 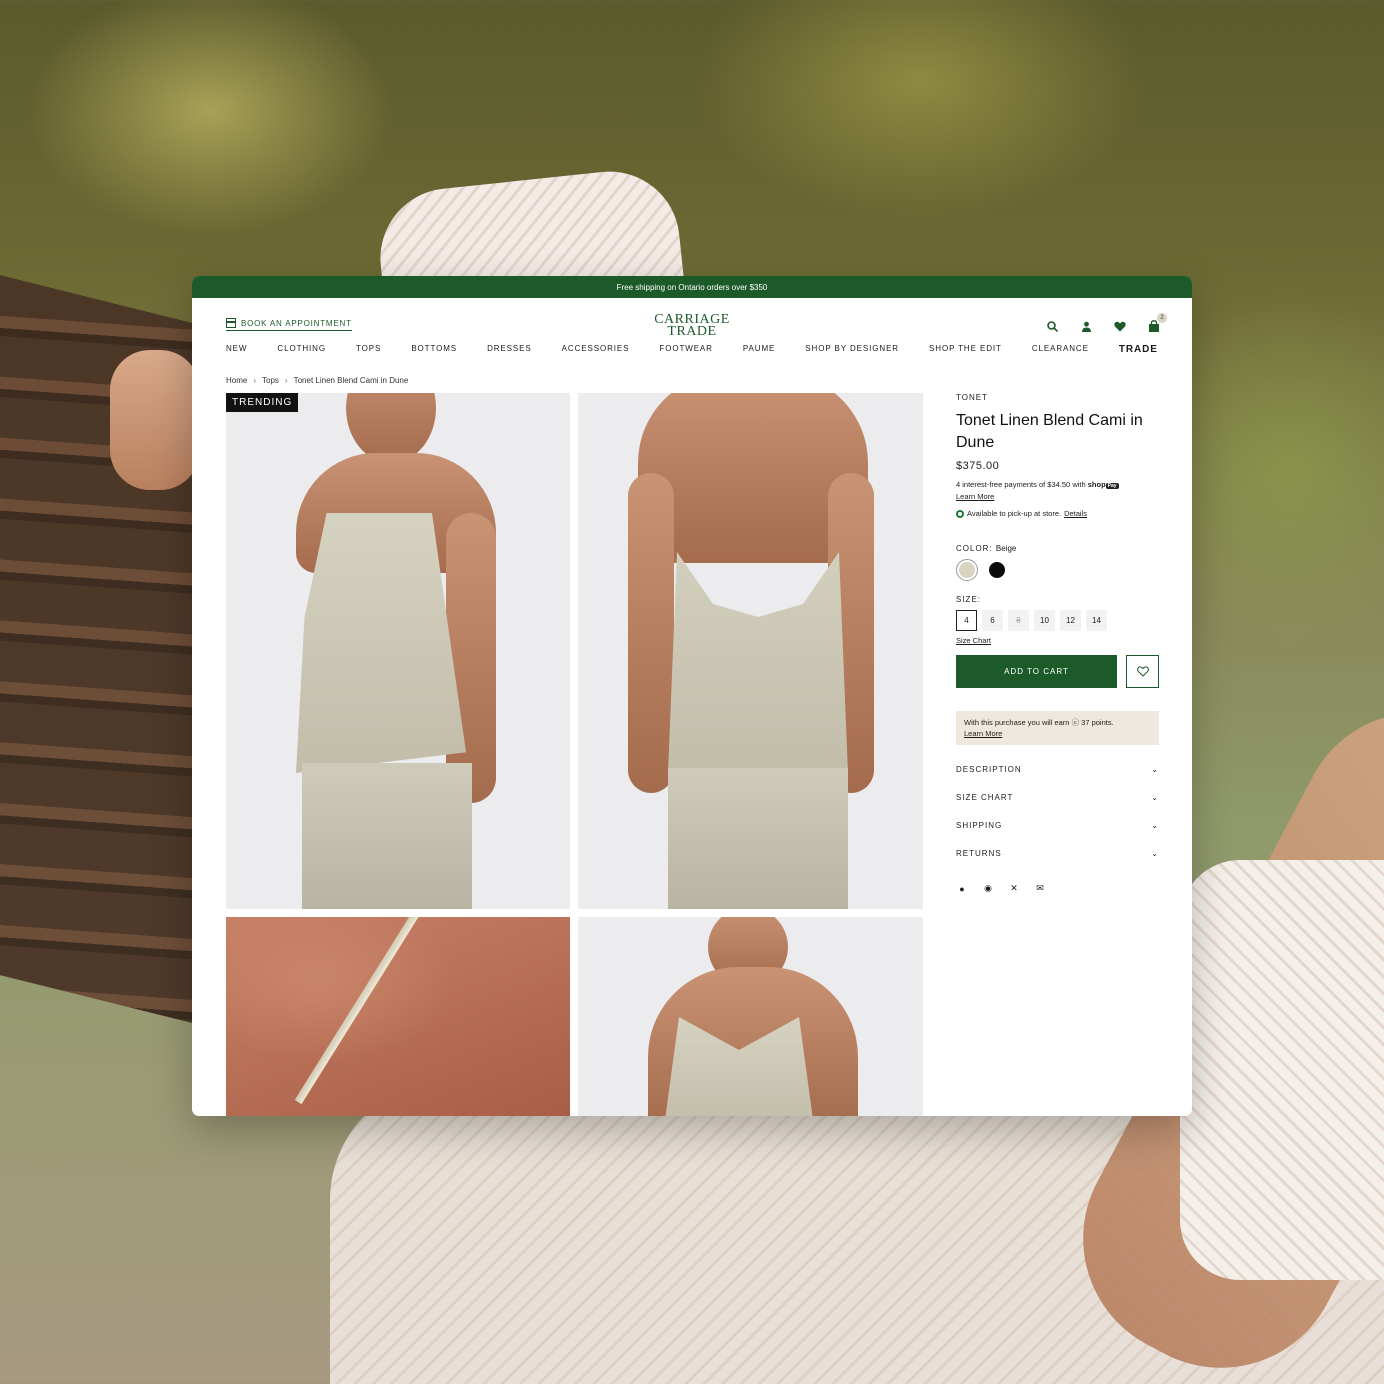 What do you see at coordinates (1162, 318) in the screenshot?
I see `cart-count-badge: 2` at bounding box center [1162, 318].